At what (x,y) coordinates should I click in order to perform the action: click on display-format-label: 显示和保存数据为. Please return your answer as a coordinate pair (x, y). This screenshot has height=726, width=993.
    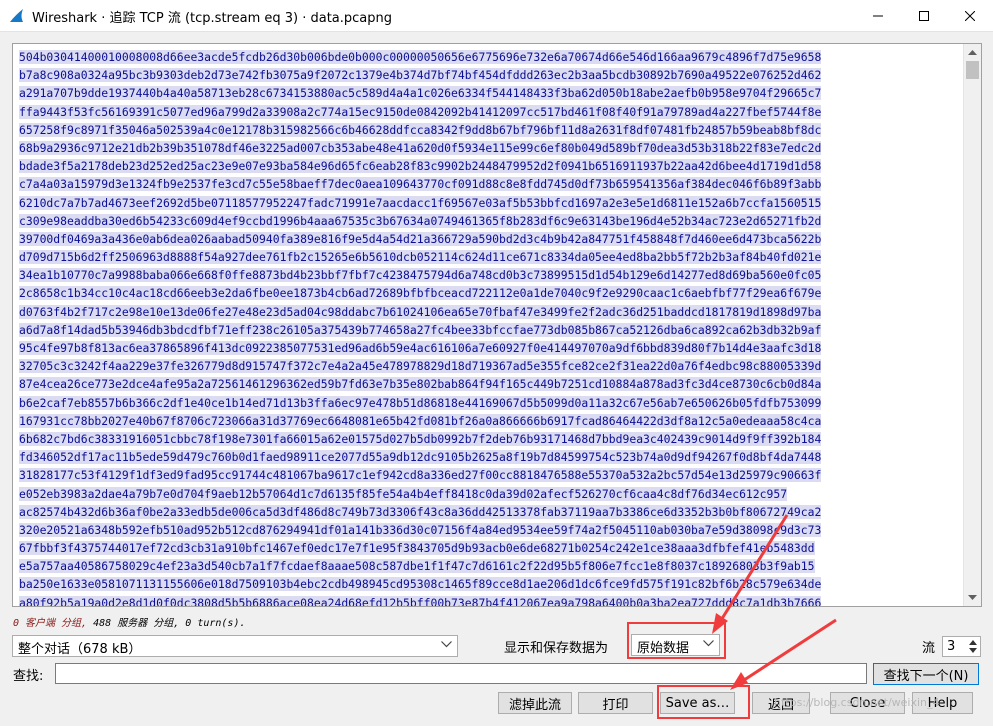
    Looking at the image, I should click on (556, 648).